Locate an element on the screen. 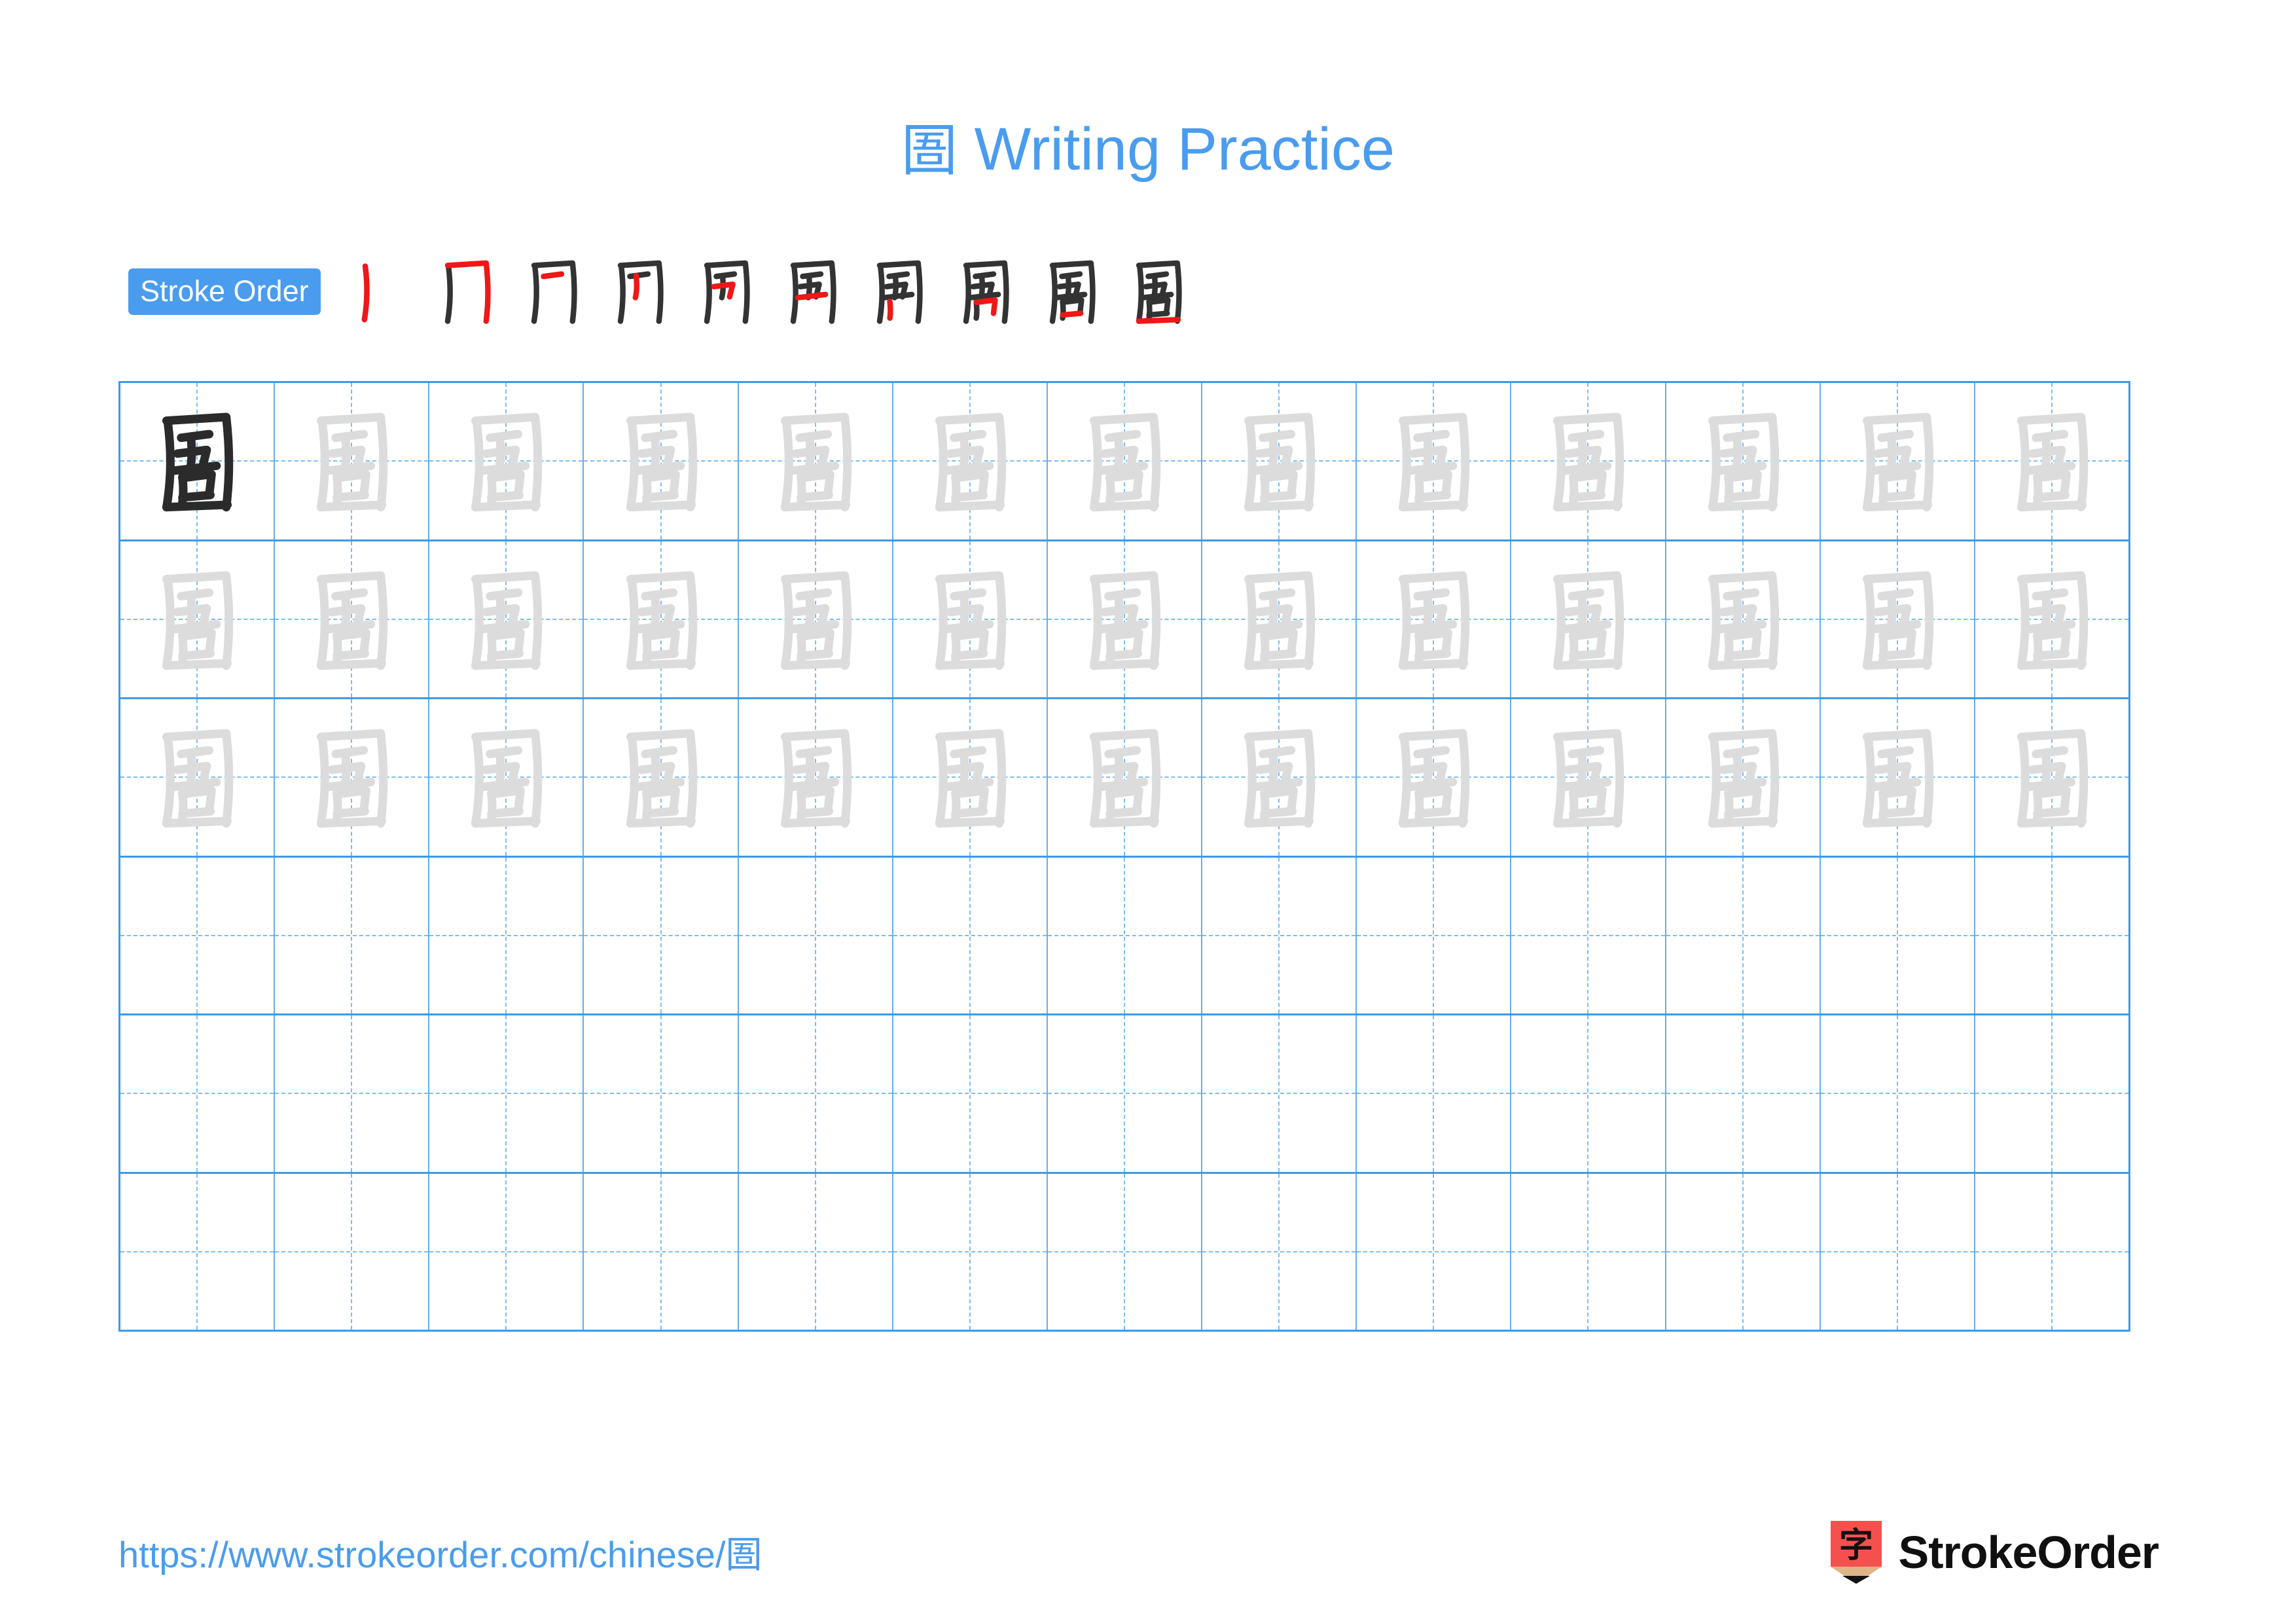 The image size is (2296, 1623). title-character: 圄 is located at coordinates (929, 150).